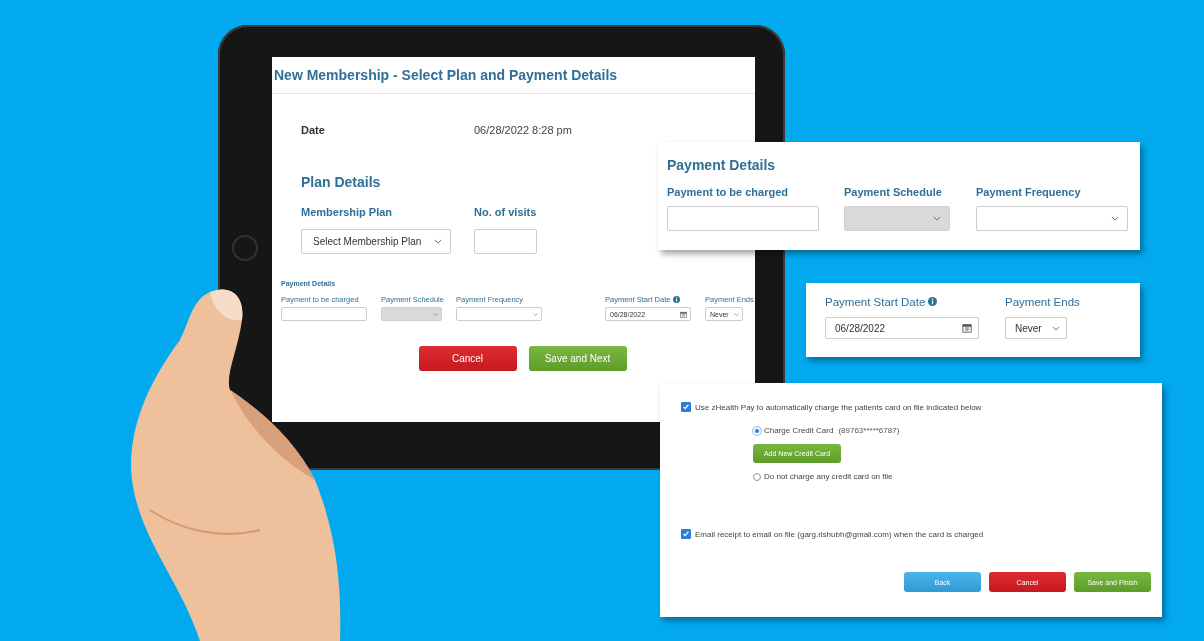  I want to click on radio-label: Do not charge any credit card on file, so click(828, 476).